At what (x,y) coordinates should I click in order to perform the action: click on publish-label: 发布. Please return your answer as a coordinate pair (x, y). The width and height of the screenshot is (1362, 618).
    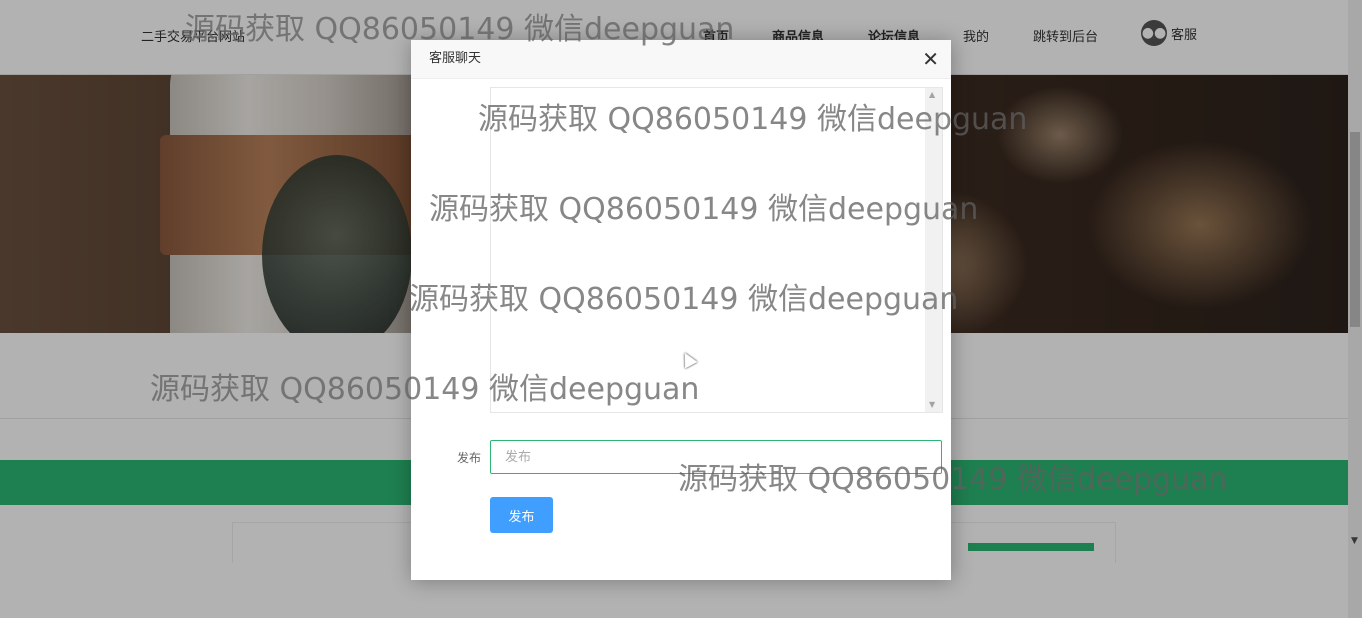
    Looking at the image, I should click on (468, 458).